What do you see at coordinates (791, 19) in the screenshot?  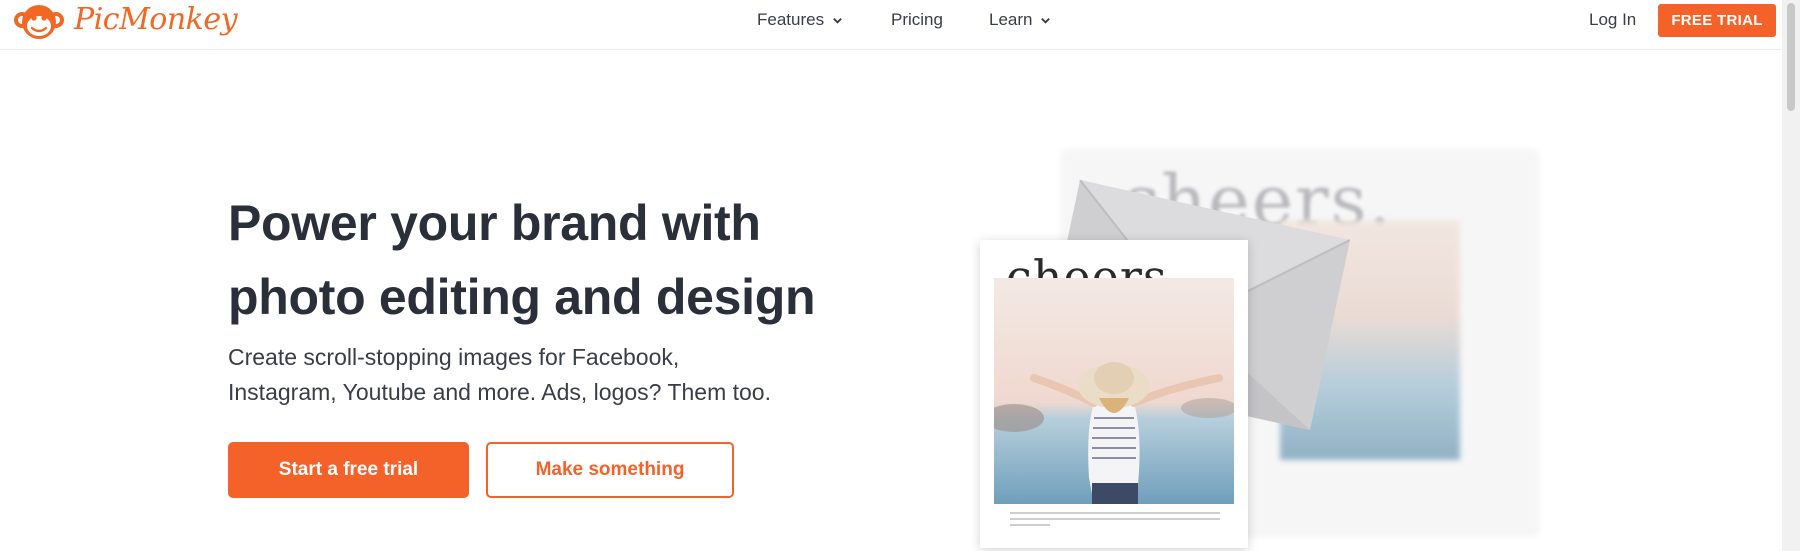 I see `nav-features-label: Features` at bounding box center [791, 19].